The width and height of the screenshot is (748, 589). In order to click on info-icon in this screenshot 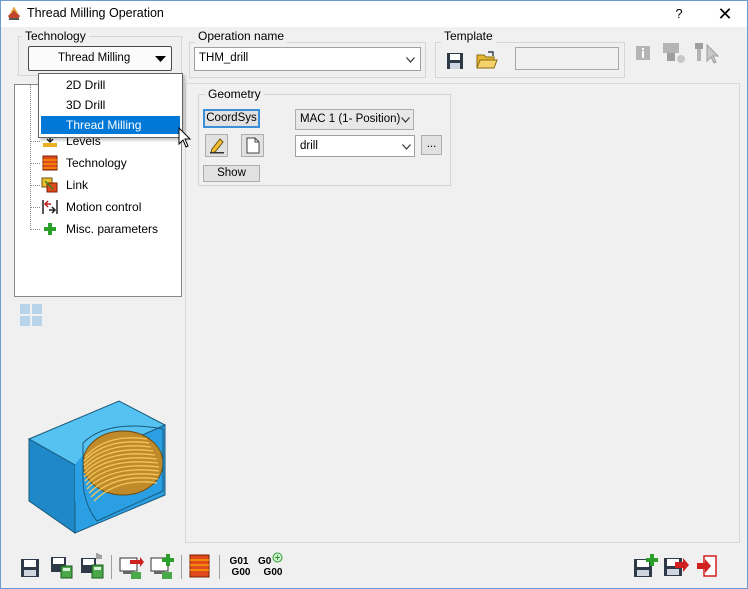, I will do `click(643, 53)`.